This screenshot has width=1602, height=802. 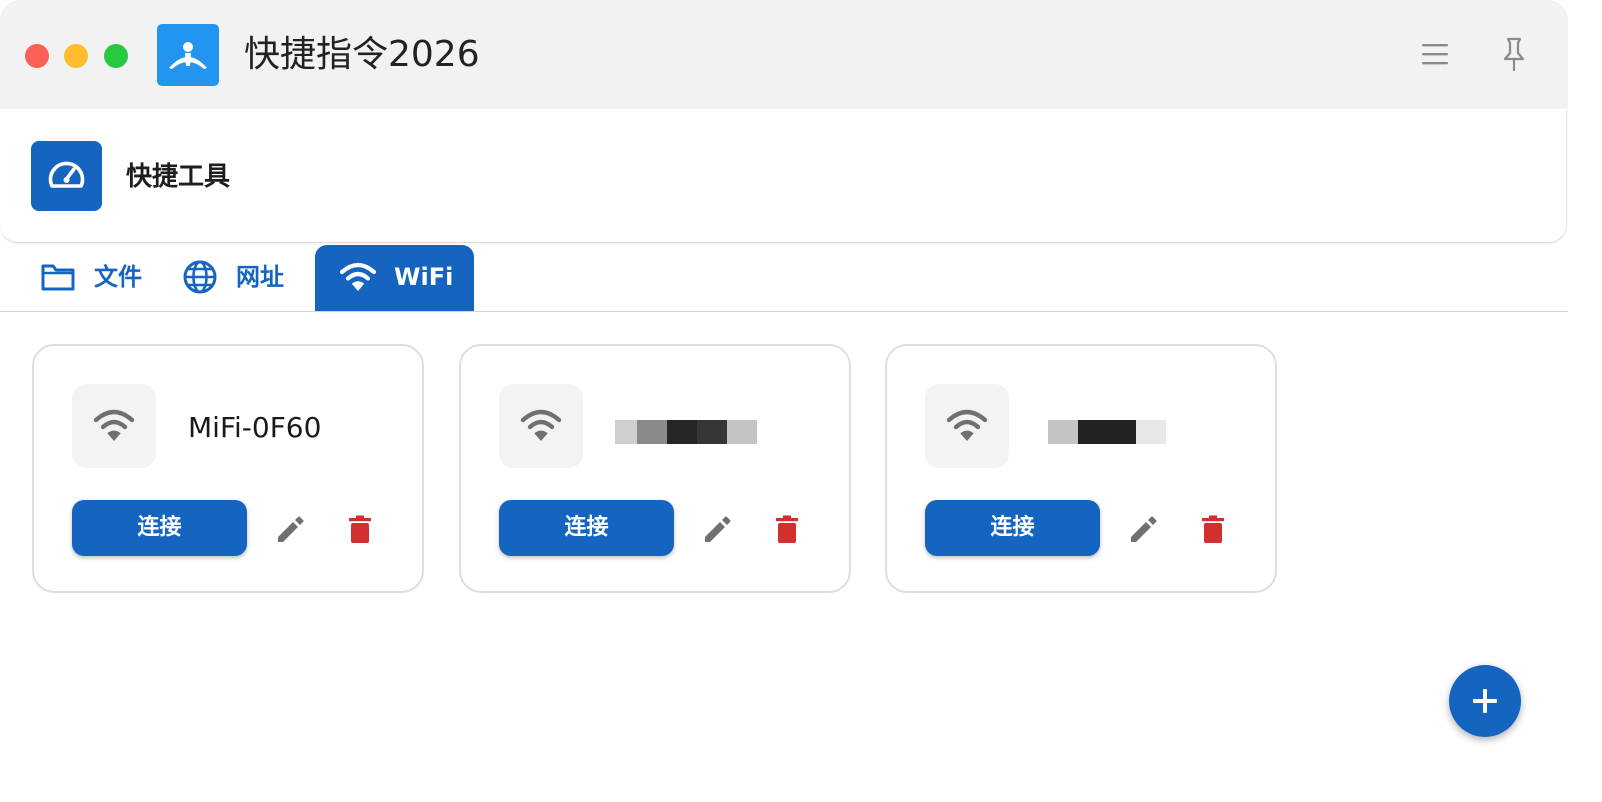 I want to click on section-title: 快捷工具, so click(x=178, y=177).